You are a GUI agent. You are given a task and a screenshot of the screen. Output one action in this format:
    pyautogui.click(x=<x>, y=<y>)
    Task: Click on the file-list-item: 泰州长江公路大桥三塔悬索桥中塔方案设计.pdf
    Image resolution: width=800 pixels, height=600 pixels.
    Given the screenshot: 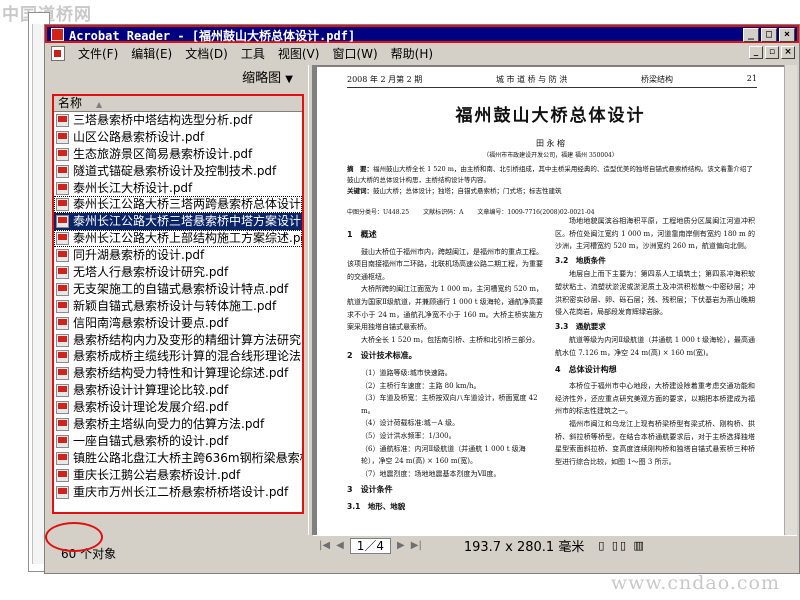 What is the action you would take?
    pyautogui.click(x=178, y=222)
    